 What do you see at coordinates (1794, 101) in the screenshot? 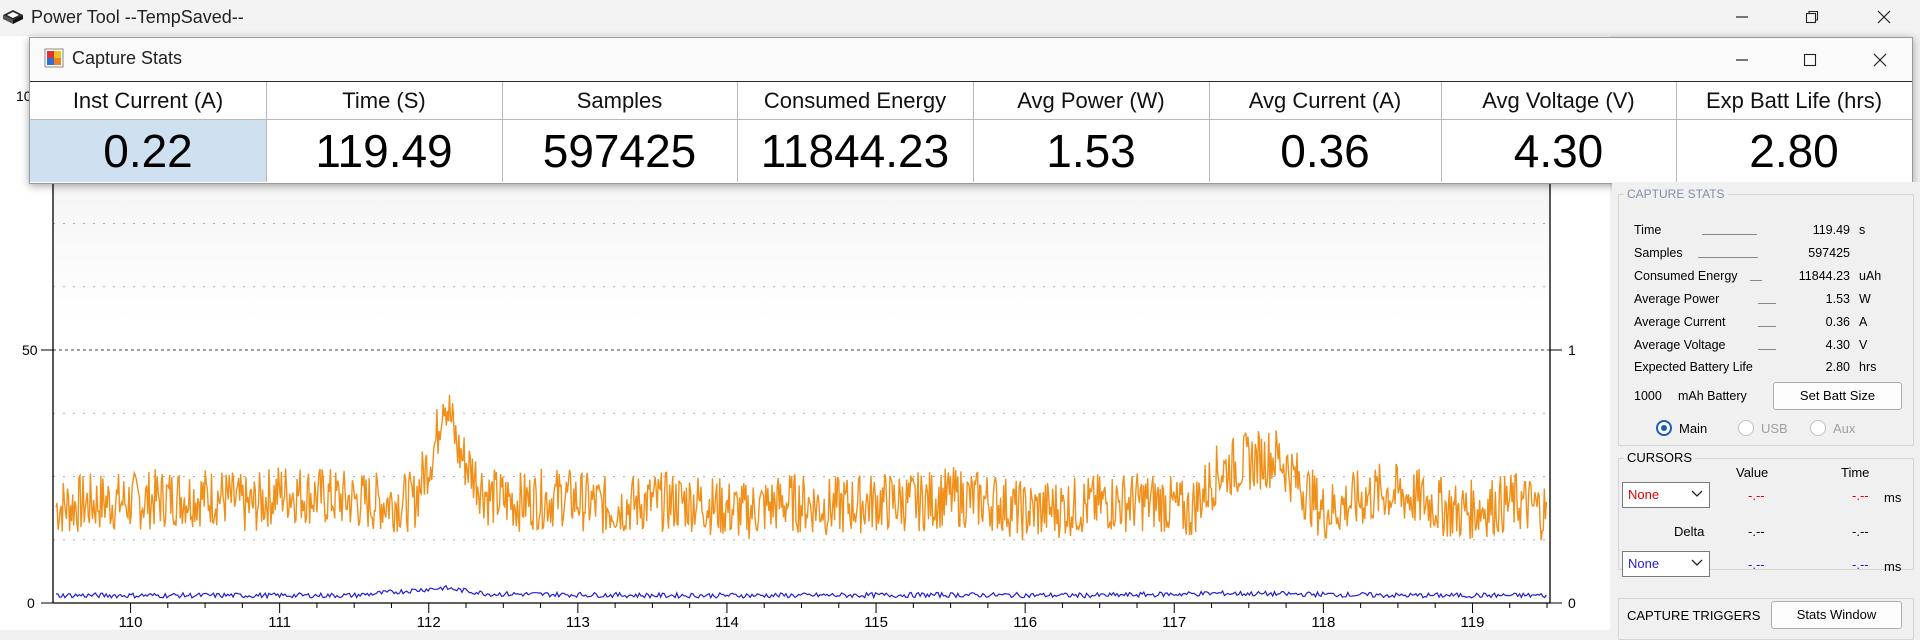
I see `stat-label: Exp Batt Life (hrs)` at bounding box center [1794, 101].